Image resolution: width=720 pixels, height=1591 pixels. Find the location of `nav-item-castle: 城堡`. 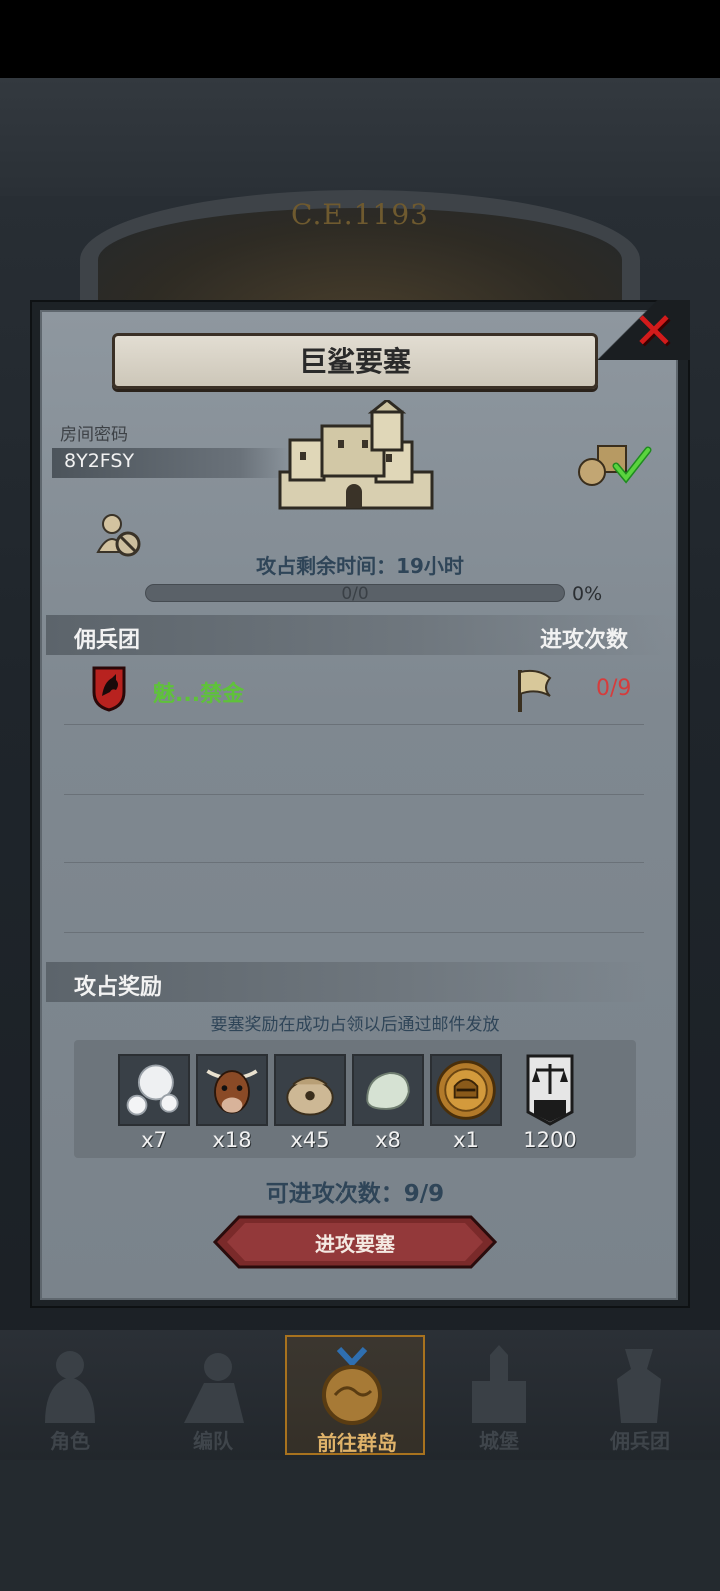

nav-item-castle: 城堡 is located at coordinates (499, 1395).